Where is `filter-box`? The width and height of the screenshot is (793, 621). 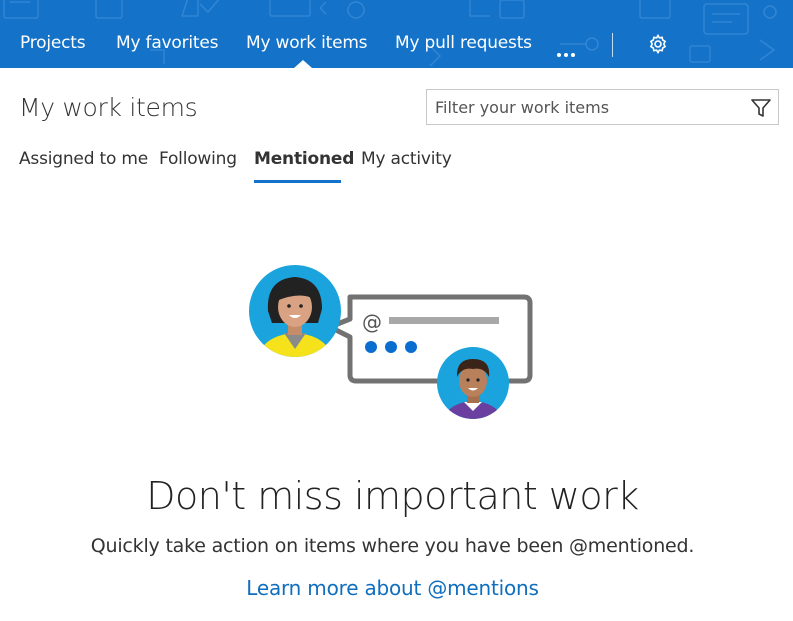 filter-box is located at coordinates (602, 107).